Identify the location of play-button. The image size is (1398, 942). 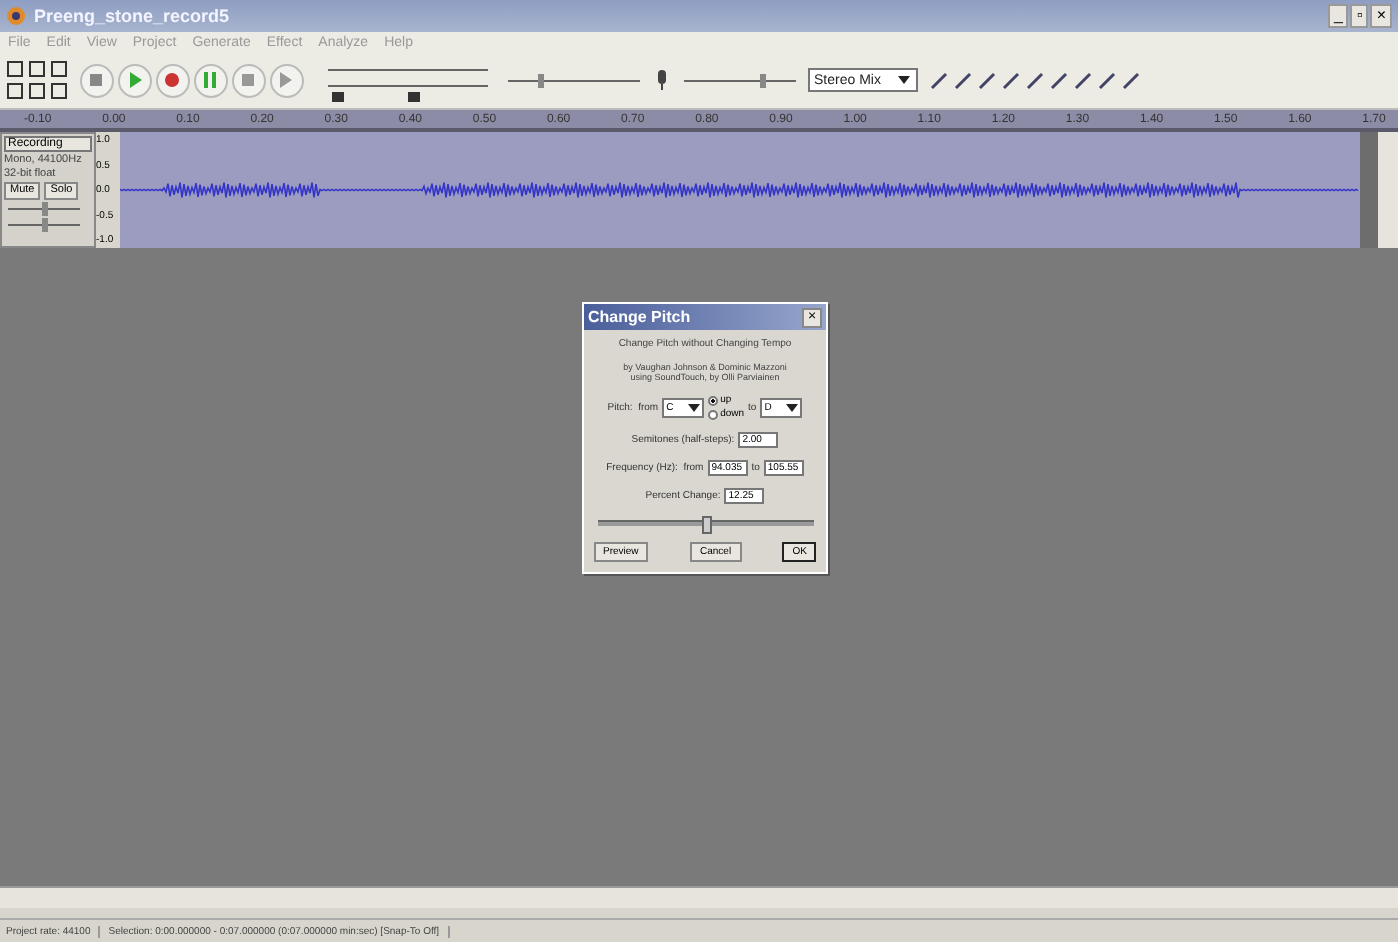
(135, 80).